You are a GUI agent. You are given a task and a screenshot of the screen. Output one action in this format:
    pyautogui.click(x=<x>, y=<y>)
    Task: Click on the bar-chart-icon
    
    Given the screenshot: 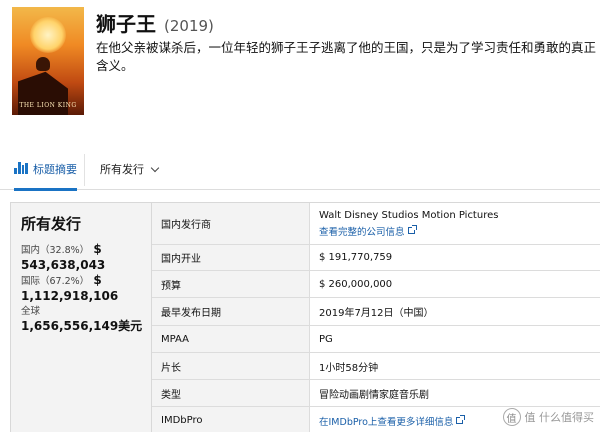 What is the action you would take?
    pyautogui.click(x=21, y=168)
    